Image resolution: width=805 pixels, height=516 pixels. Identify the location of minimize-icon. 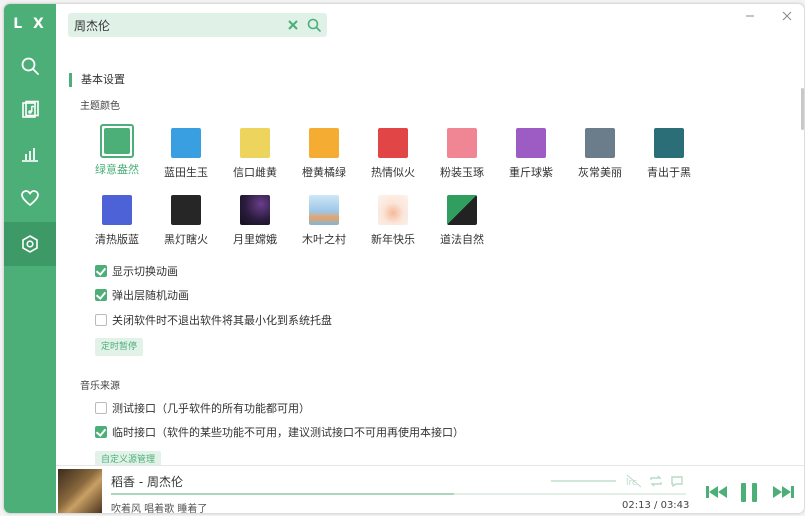
(750, 16).